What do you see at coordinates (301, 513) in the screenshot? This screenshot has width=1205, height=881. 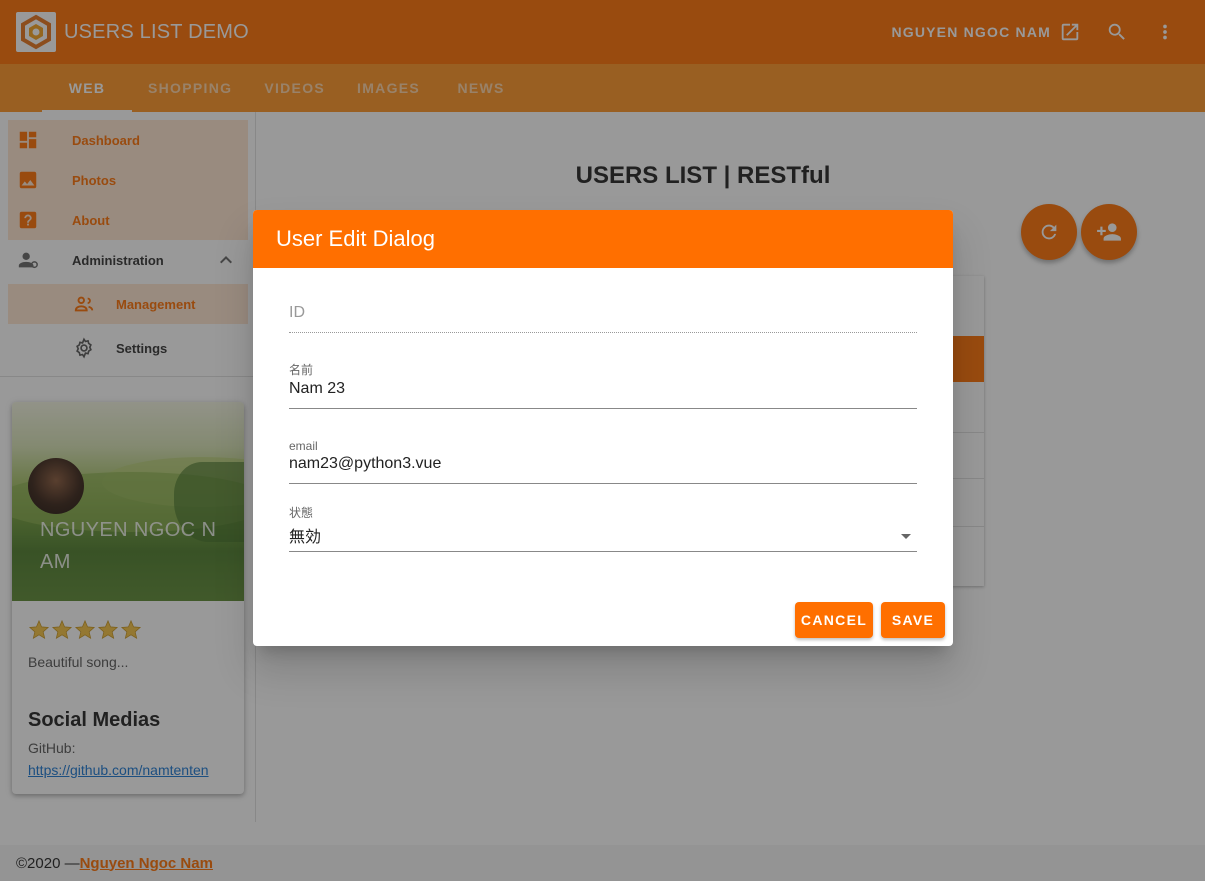 I see `status-field-label: 状態` at bounding box center [301, 513].